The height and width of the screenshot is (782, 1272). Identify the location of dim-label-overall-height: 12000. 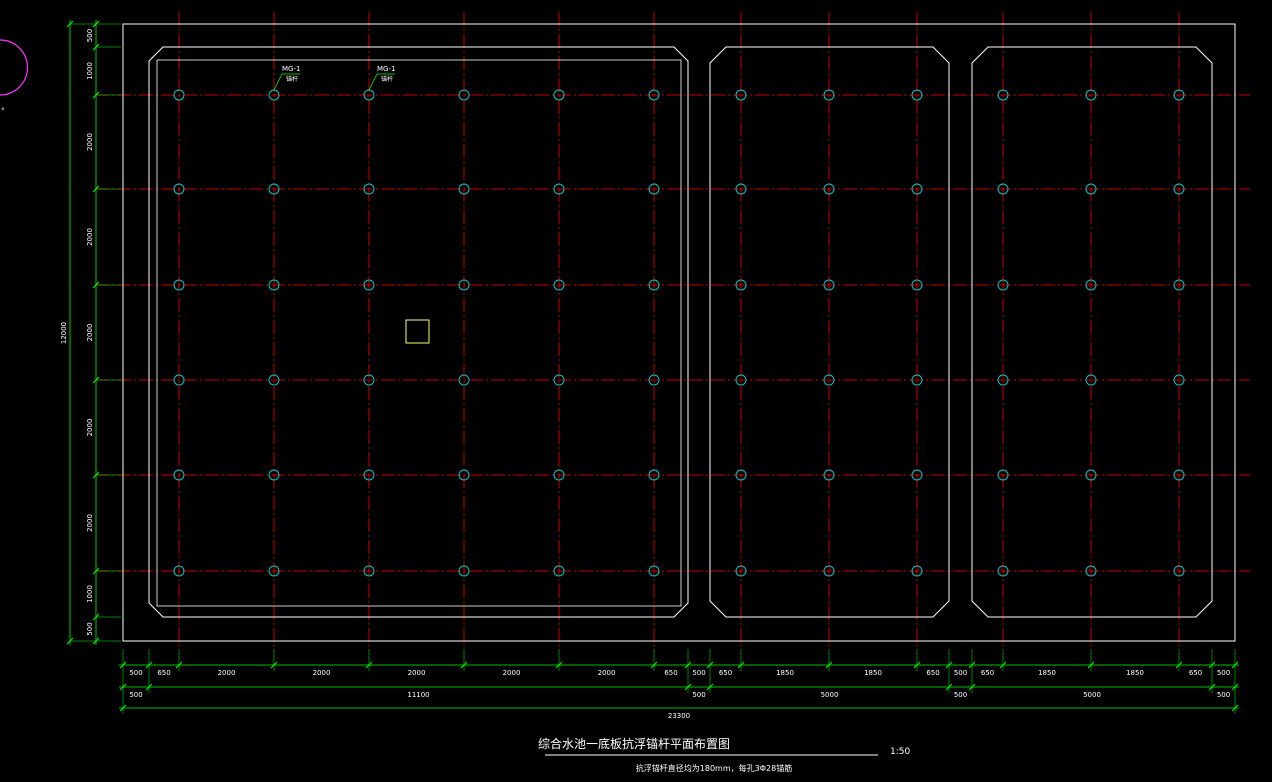
(64, 333).